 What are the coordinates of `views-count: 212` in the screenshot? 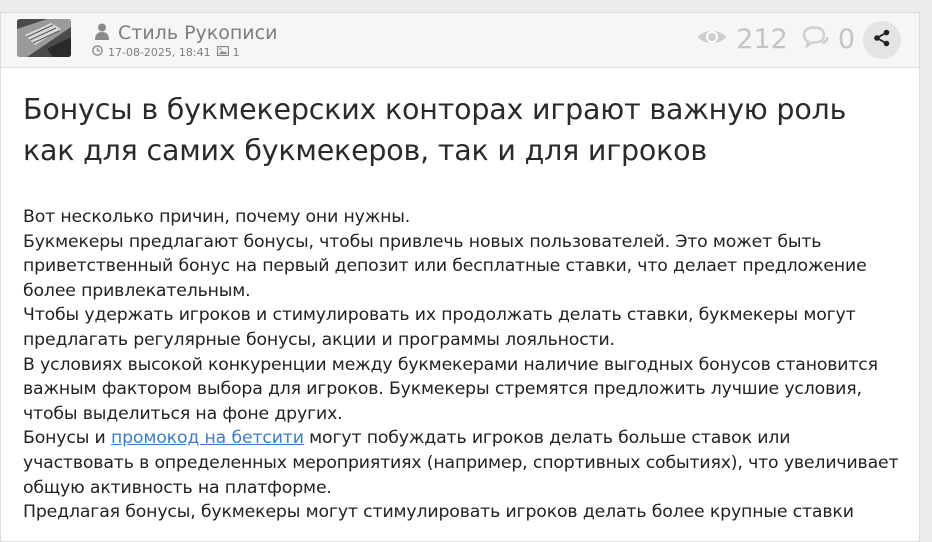 It's located at (762, 39).